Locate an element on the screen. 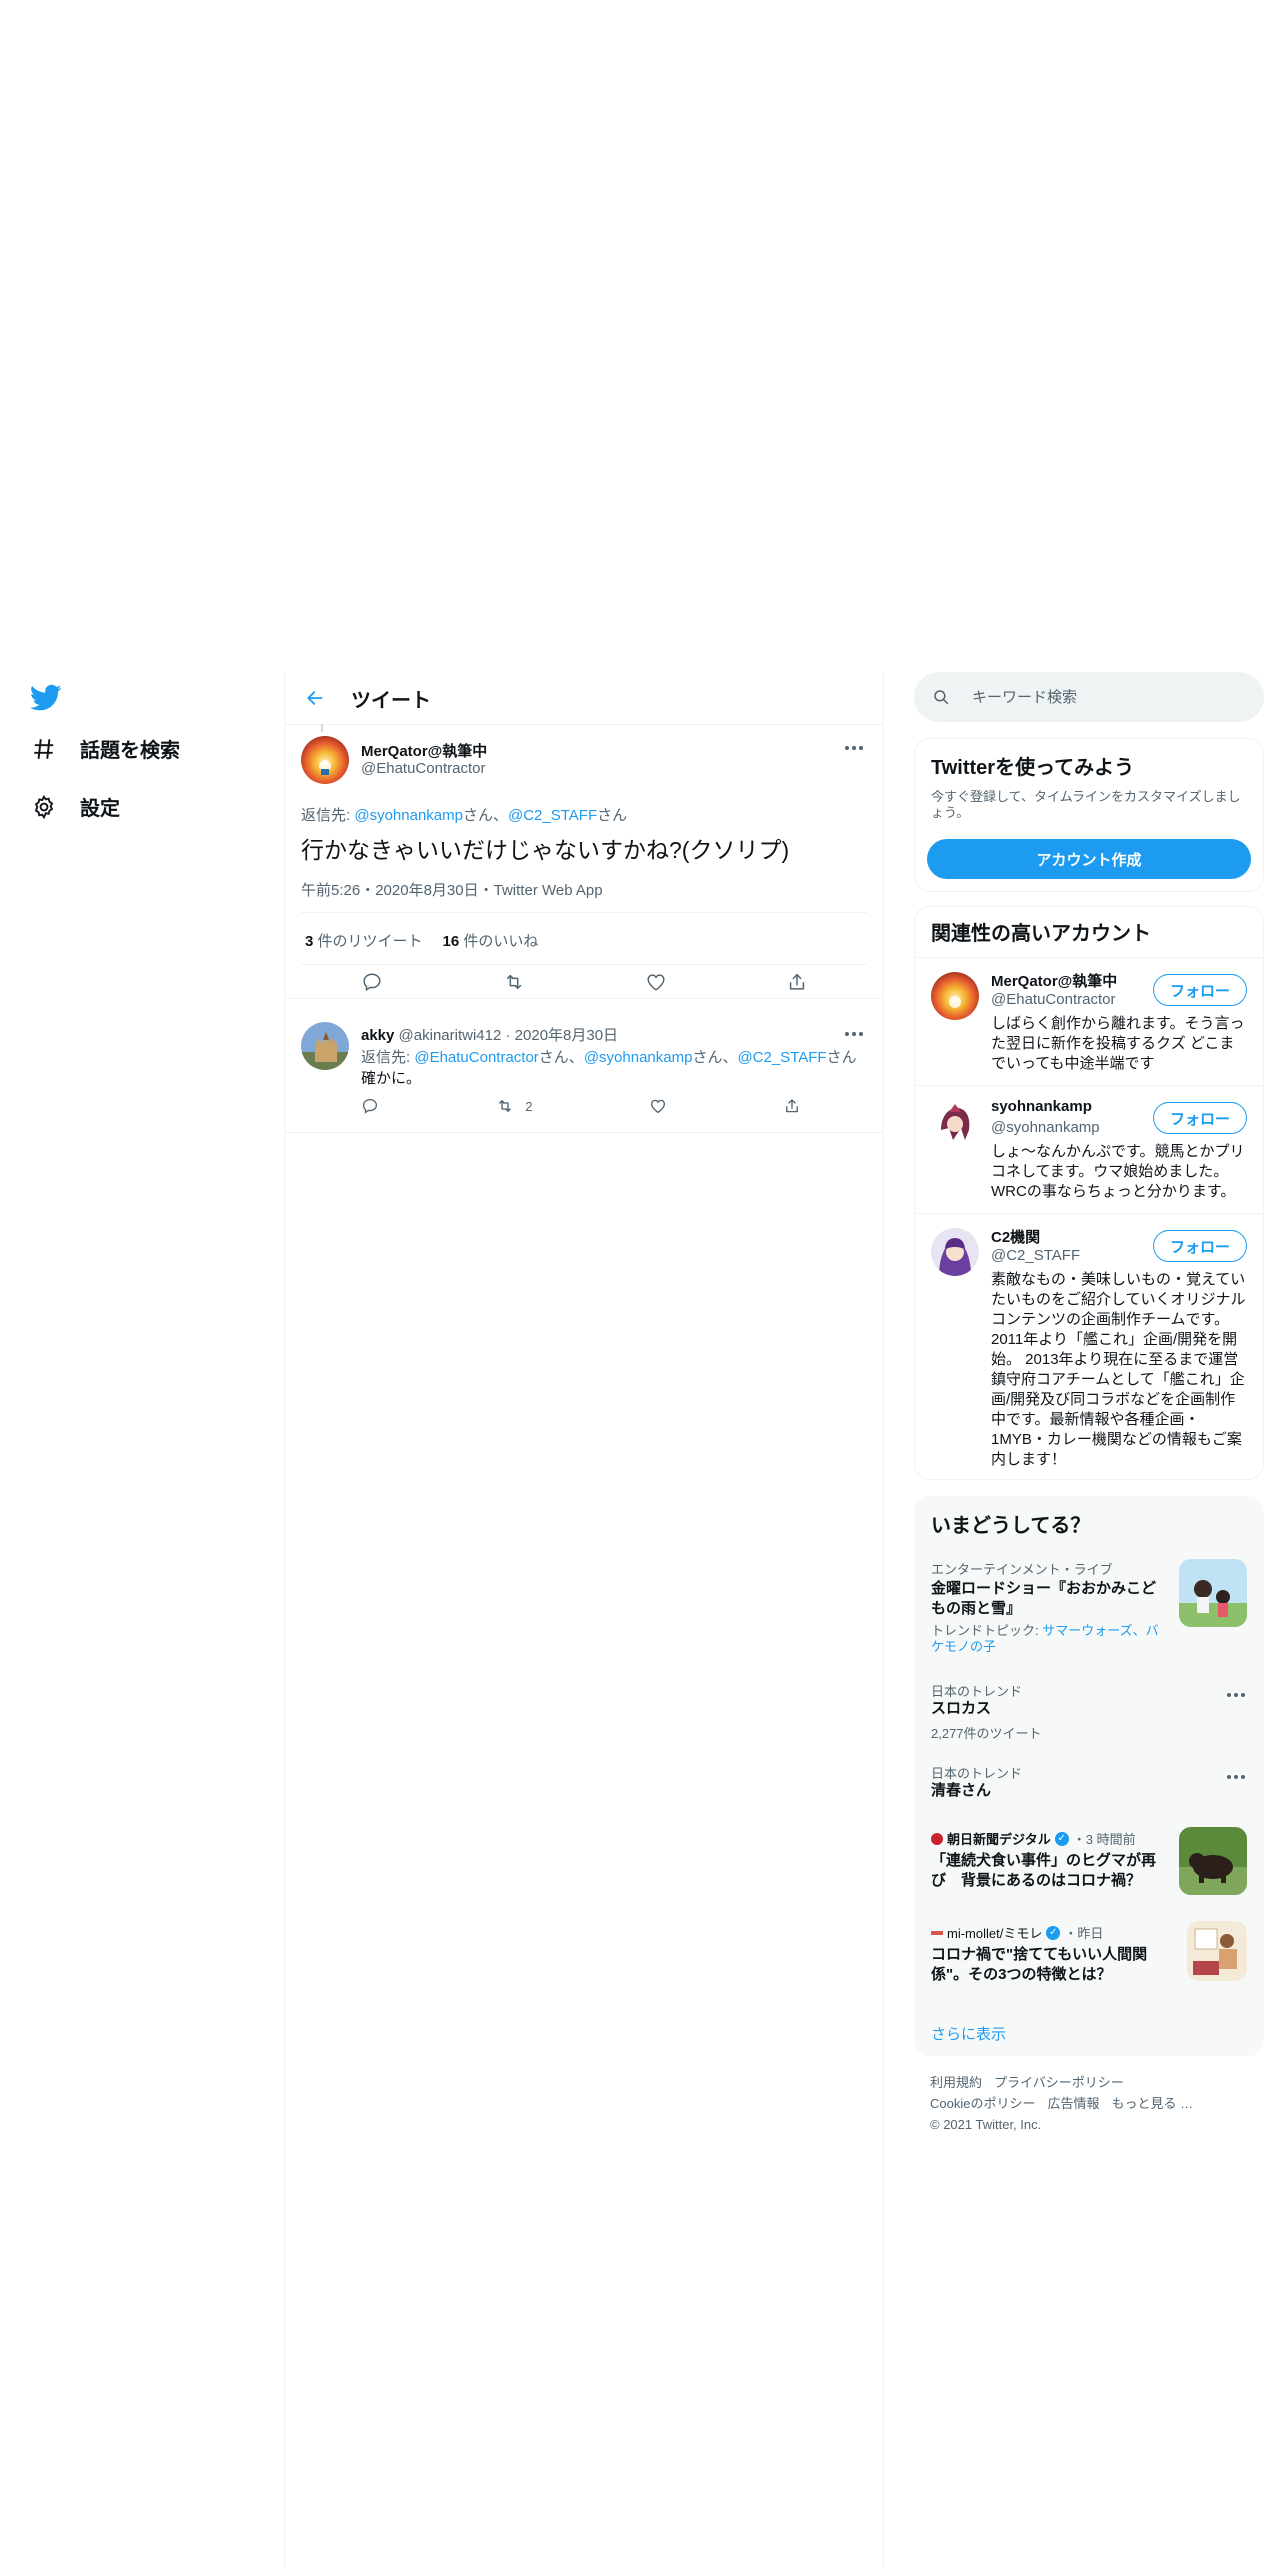  trend-item: 日本のトレンド スロカス 2,277件のツイート is located at coordinates (1089, 1714).